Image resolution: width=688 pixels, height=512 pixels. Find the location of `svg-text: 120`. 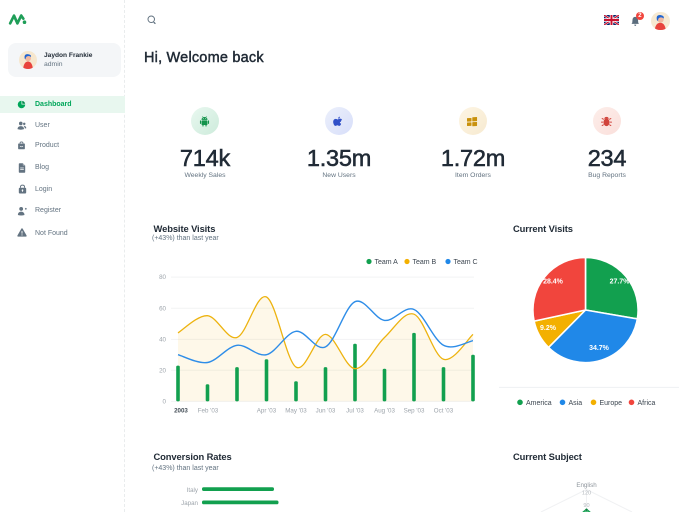

svg-text: 120 is located at coordinates (586, 494).